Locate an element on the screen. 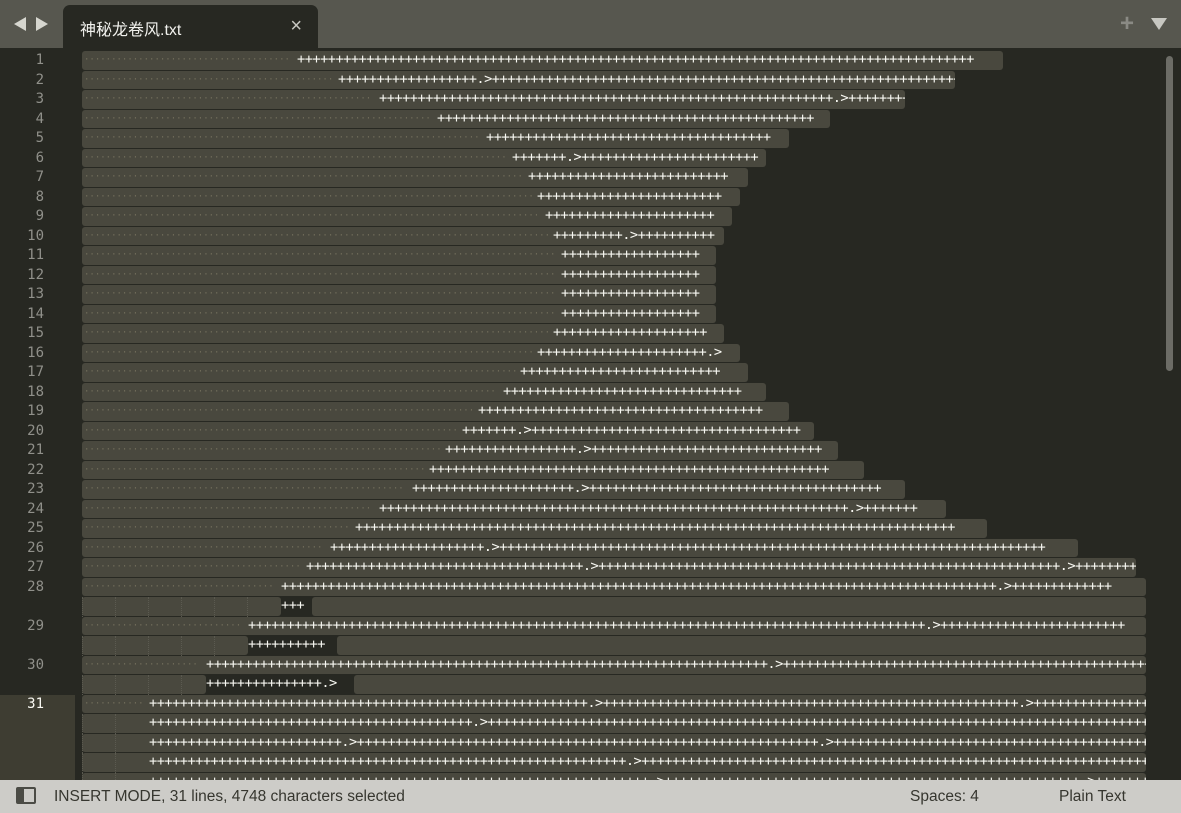 This screenshot has height=813, width=1181. code-line-text: ++++++++++ is located at coordinates (286, 644).